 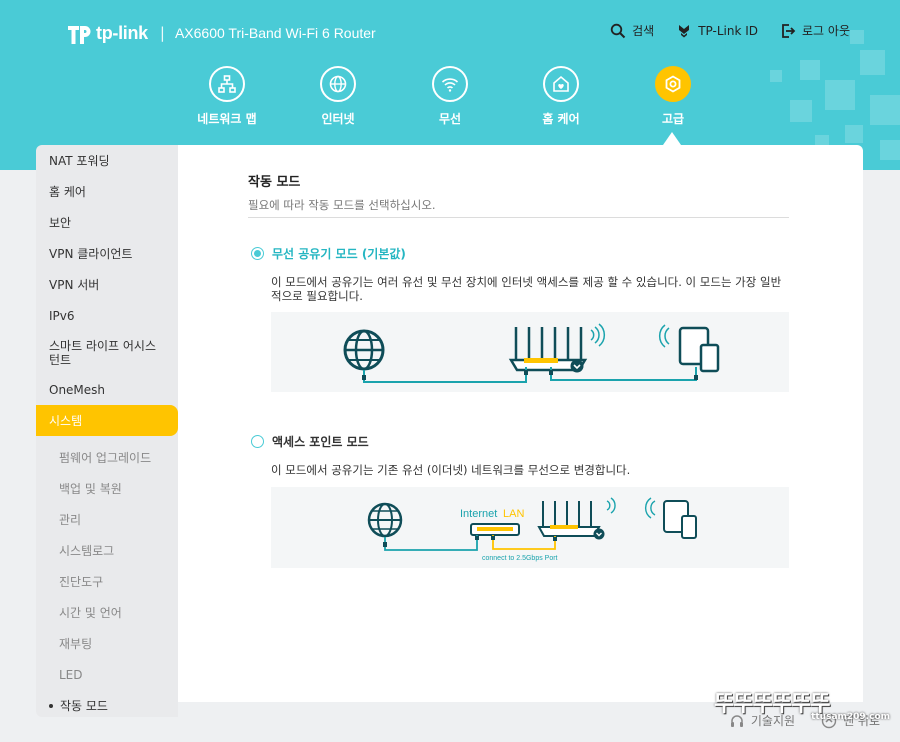 I want to click on watermark: 뚜뚜뚜뚜뚜뚜 ttusam209.com, so click(x=803, y=707).